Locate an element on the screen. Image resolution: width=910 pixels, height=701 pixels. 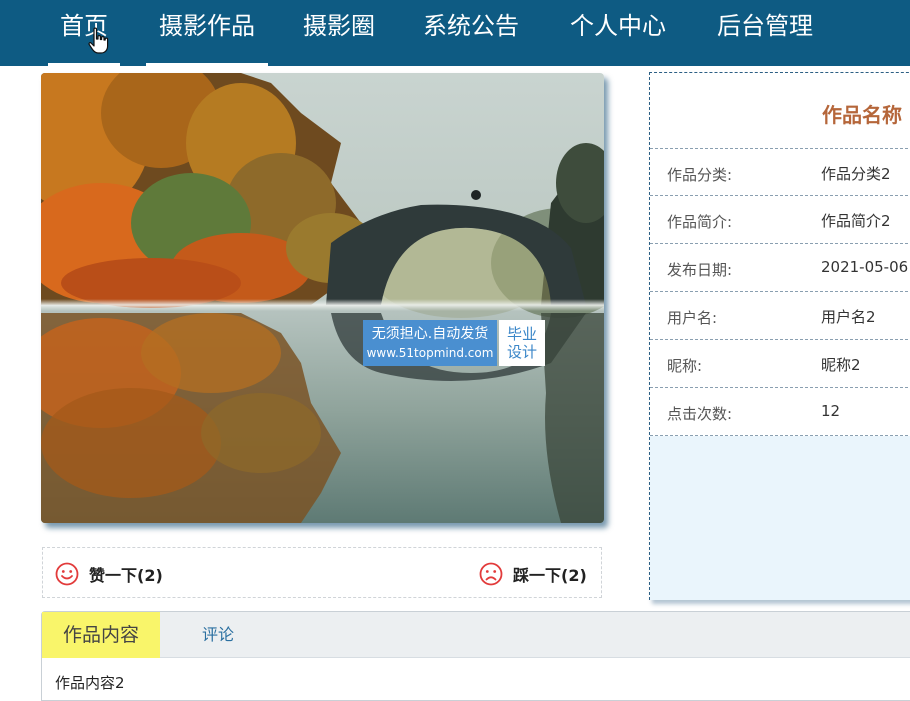
info-value: 昵称2 is located at coordinates (841, 365).